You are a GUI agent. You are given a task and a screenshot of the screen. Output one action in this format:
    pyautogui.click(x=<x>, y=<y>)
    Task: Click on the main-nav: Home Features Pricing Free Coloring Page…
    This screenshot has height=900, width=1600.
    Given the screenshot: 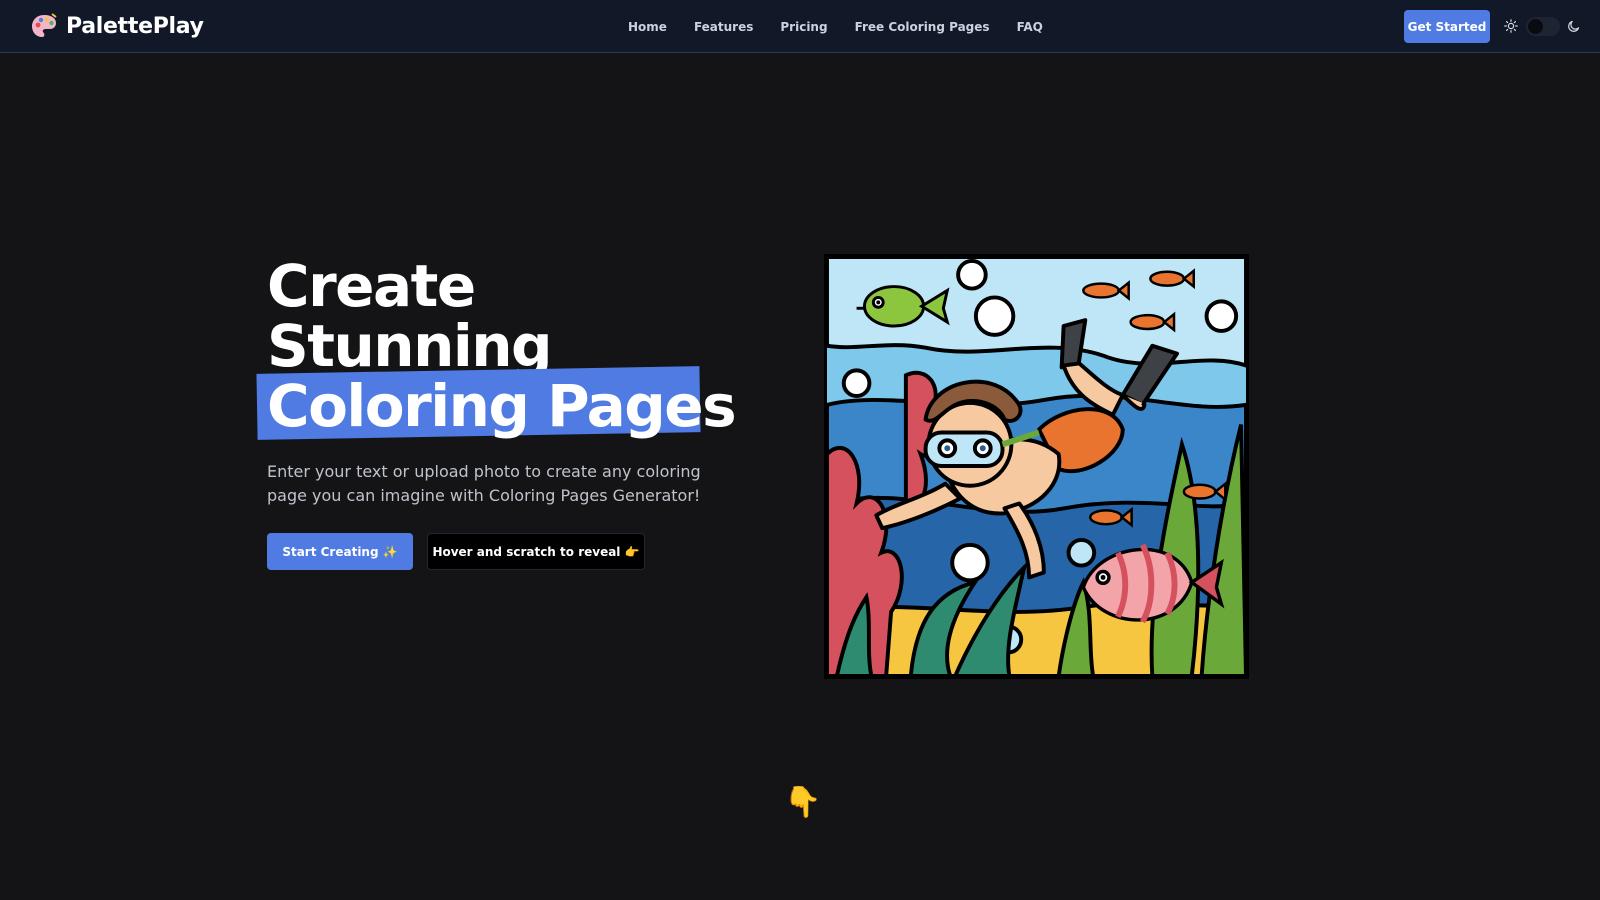 What is the action you would take?
    pyautogui.click(x=835, y=26)
    